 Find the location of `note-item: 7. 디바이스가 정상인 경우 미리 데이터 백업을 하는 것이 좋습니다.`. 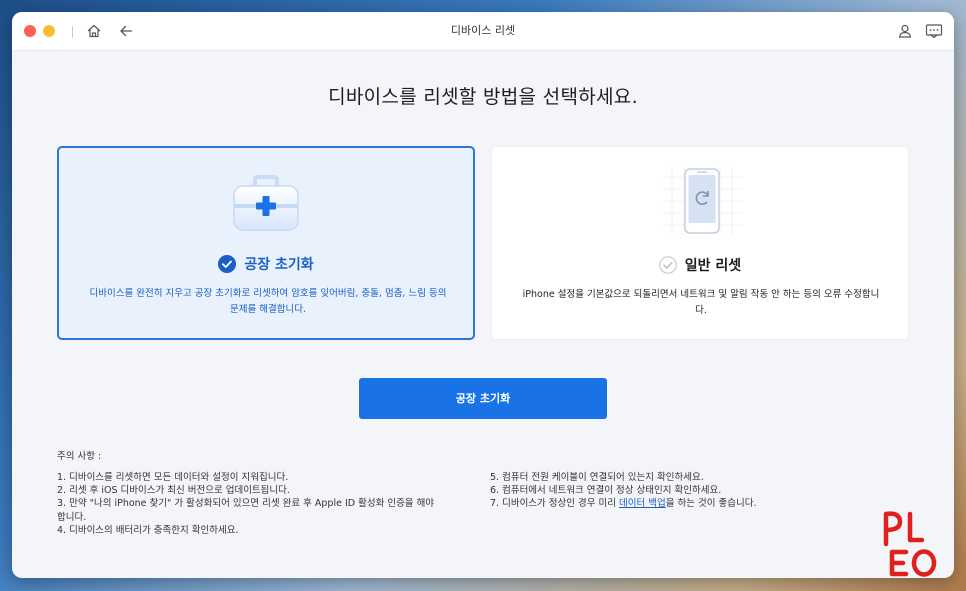

note-item: 7. 디바이스가 정상인 경우 미리 데이터 백업을 하는 것이 좋습니다. is located at coordinates (700, 503).